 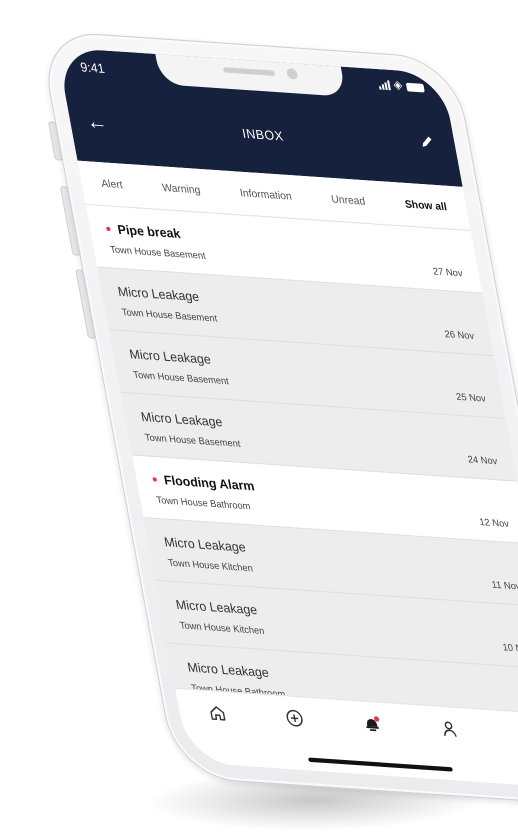 What do you see at coordinates (347, 726) in the screenshot?
I see `tab-bar-items` at bounding box center [347, 726].